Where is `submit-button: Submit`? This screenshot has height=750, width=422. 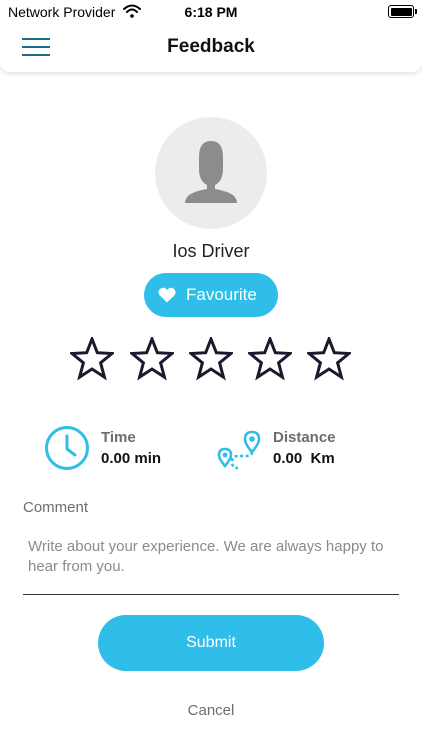
submit-button: Submit is located at coordinates (211, 643).